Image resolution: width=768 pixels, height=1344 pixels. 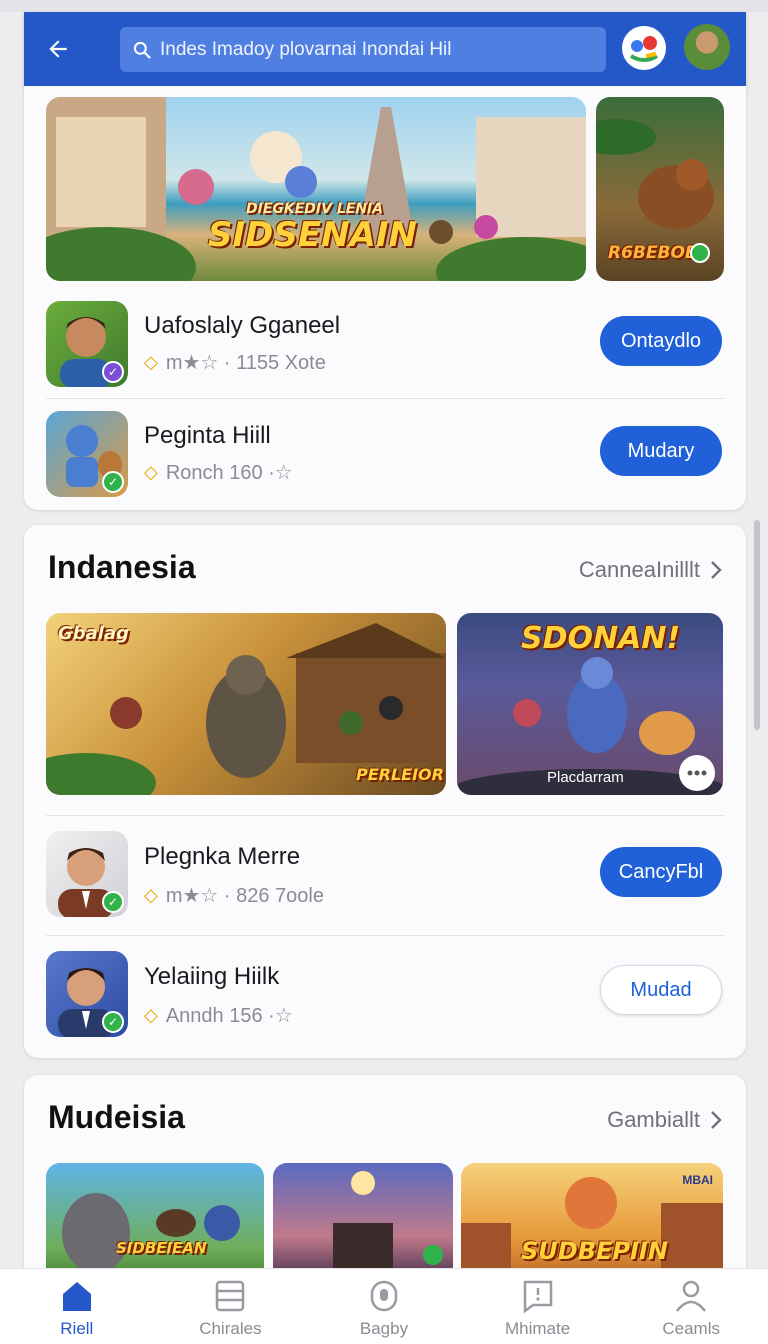 I want to click on banner-side-caption: R6BEBOB, so click(x=653, y=253).